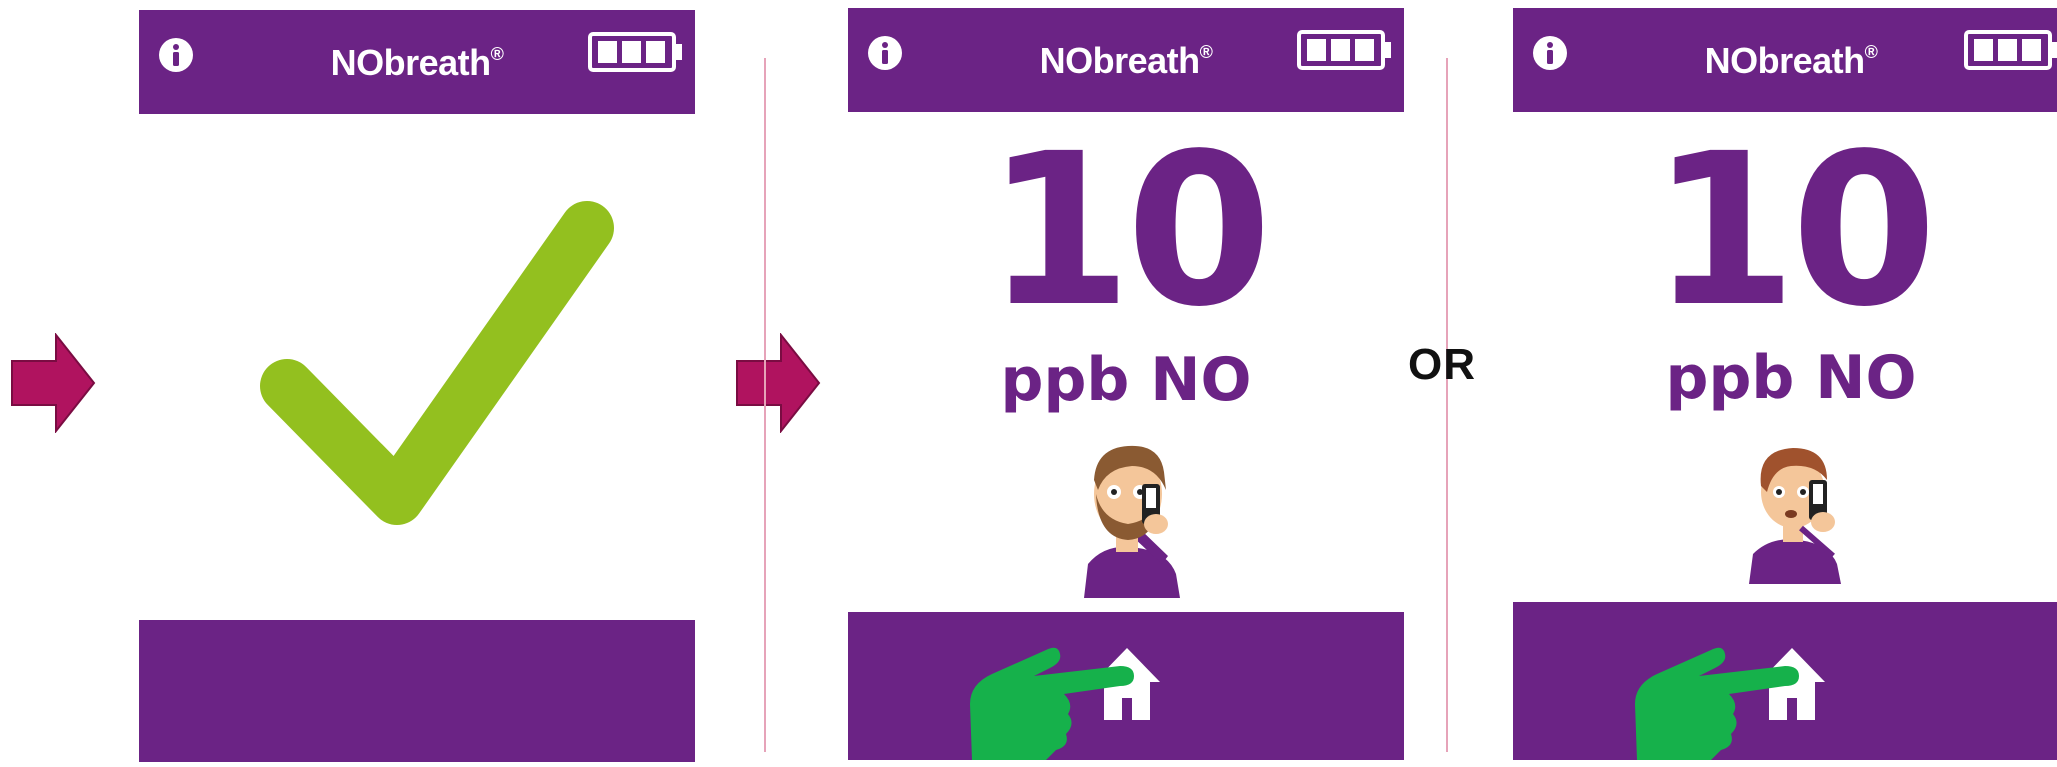 This screenshot has height=767, width=2057. I want to click on checkmark-icon, so click(437, 363).